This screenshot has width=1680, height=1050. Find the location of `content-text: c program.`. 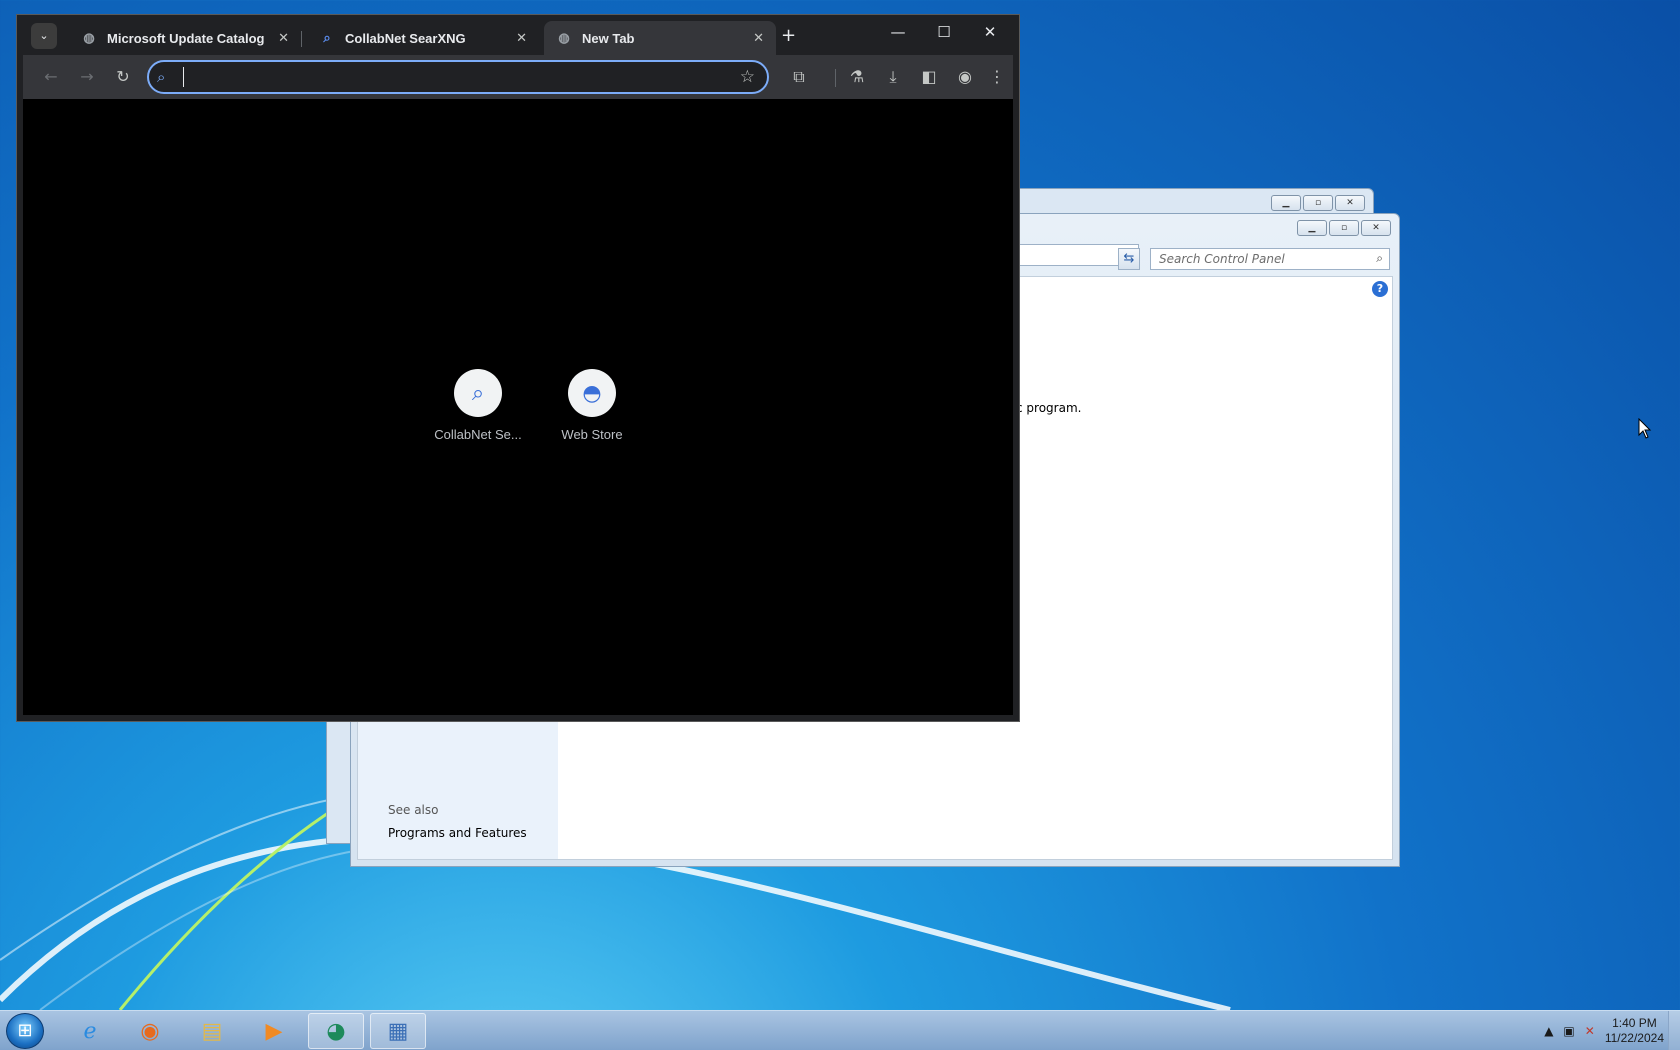

content-text: c program. is located at coordinates (1049, 408).